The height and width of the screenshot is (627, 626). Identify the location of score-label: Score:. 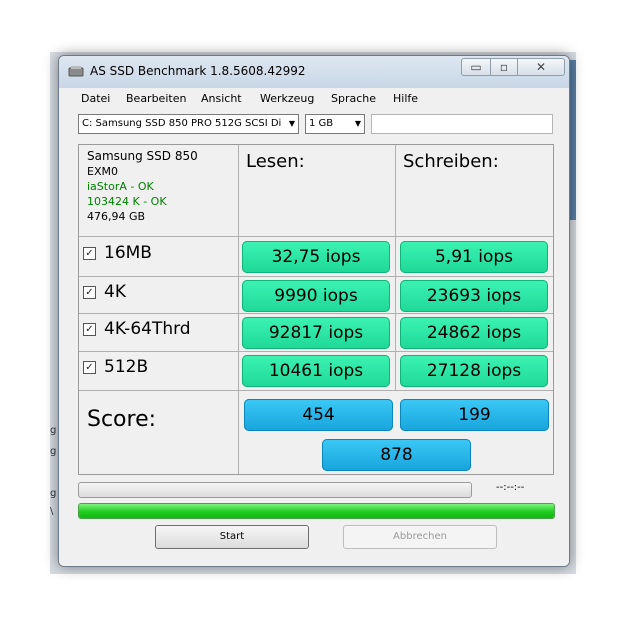
(122, 419).